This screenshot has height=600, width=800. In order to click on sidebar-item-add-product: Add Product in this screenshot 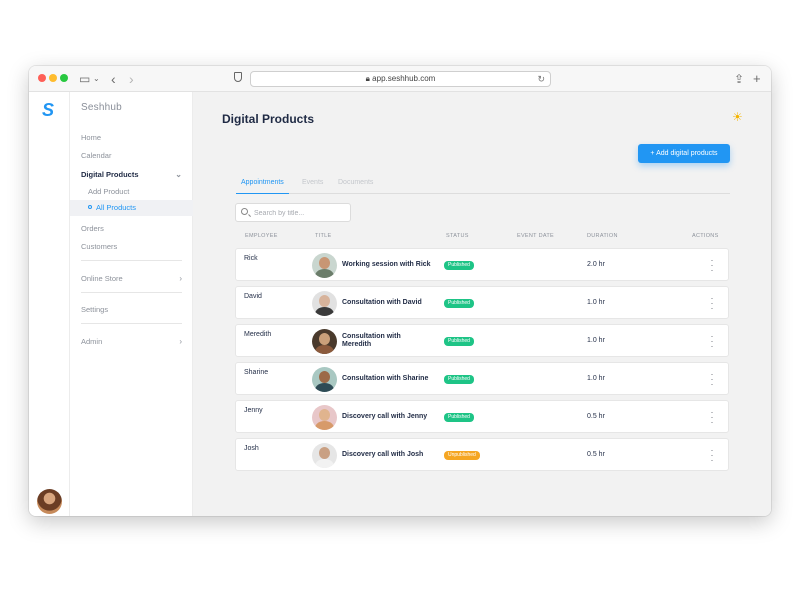, I will do `click(131, 192)`.